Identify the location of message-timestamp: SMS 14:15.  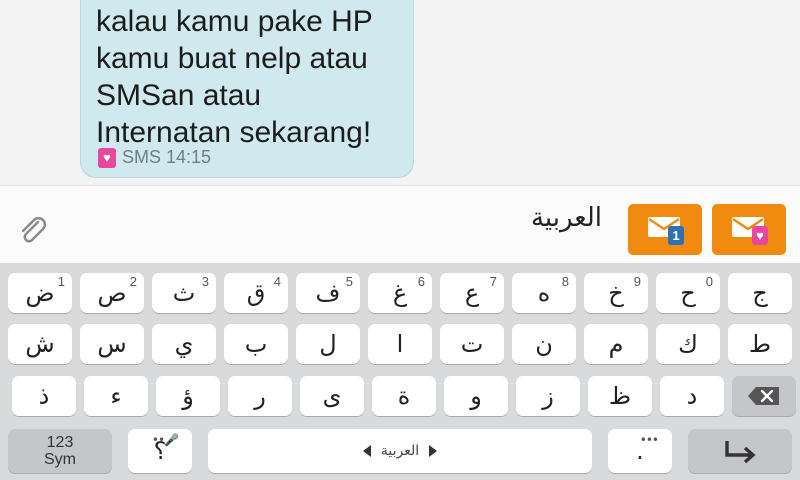
(167, 157).